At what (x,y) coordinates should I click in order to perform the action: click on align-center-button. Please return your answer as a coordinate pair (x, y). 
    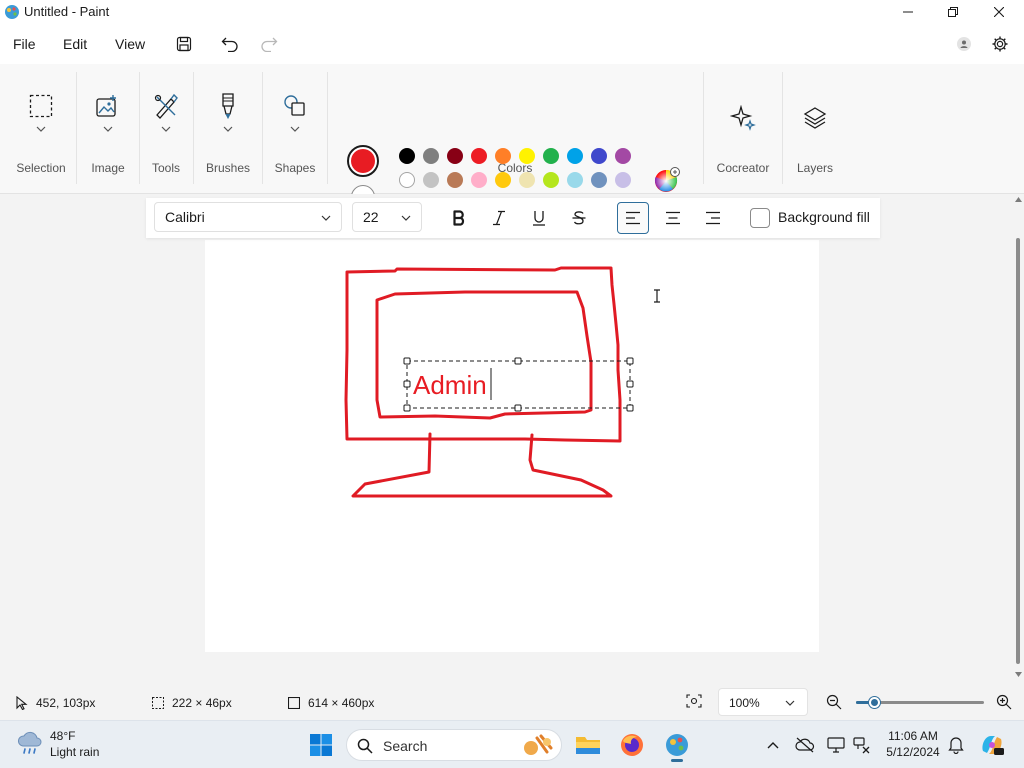
    Looking at the image, I should click on (673, 218).